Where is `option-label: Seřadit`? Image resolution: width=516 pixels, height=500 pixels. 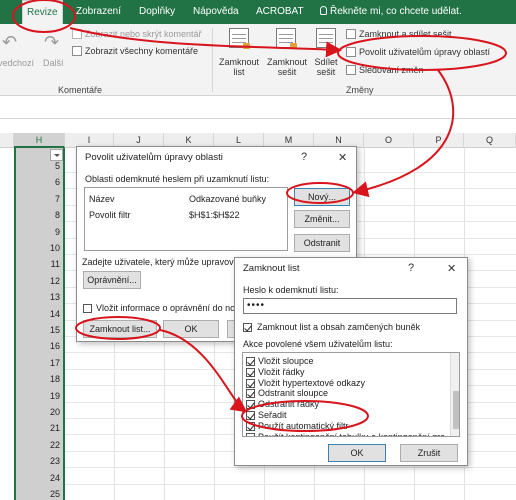 option-label: Seřadit is located at coordinates (272, 415).